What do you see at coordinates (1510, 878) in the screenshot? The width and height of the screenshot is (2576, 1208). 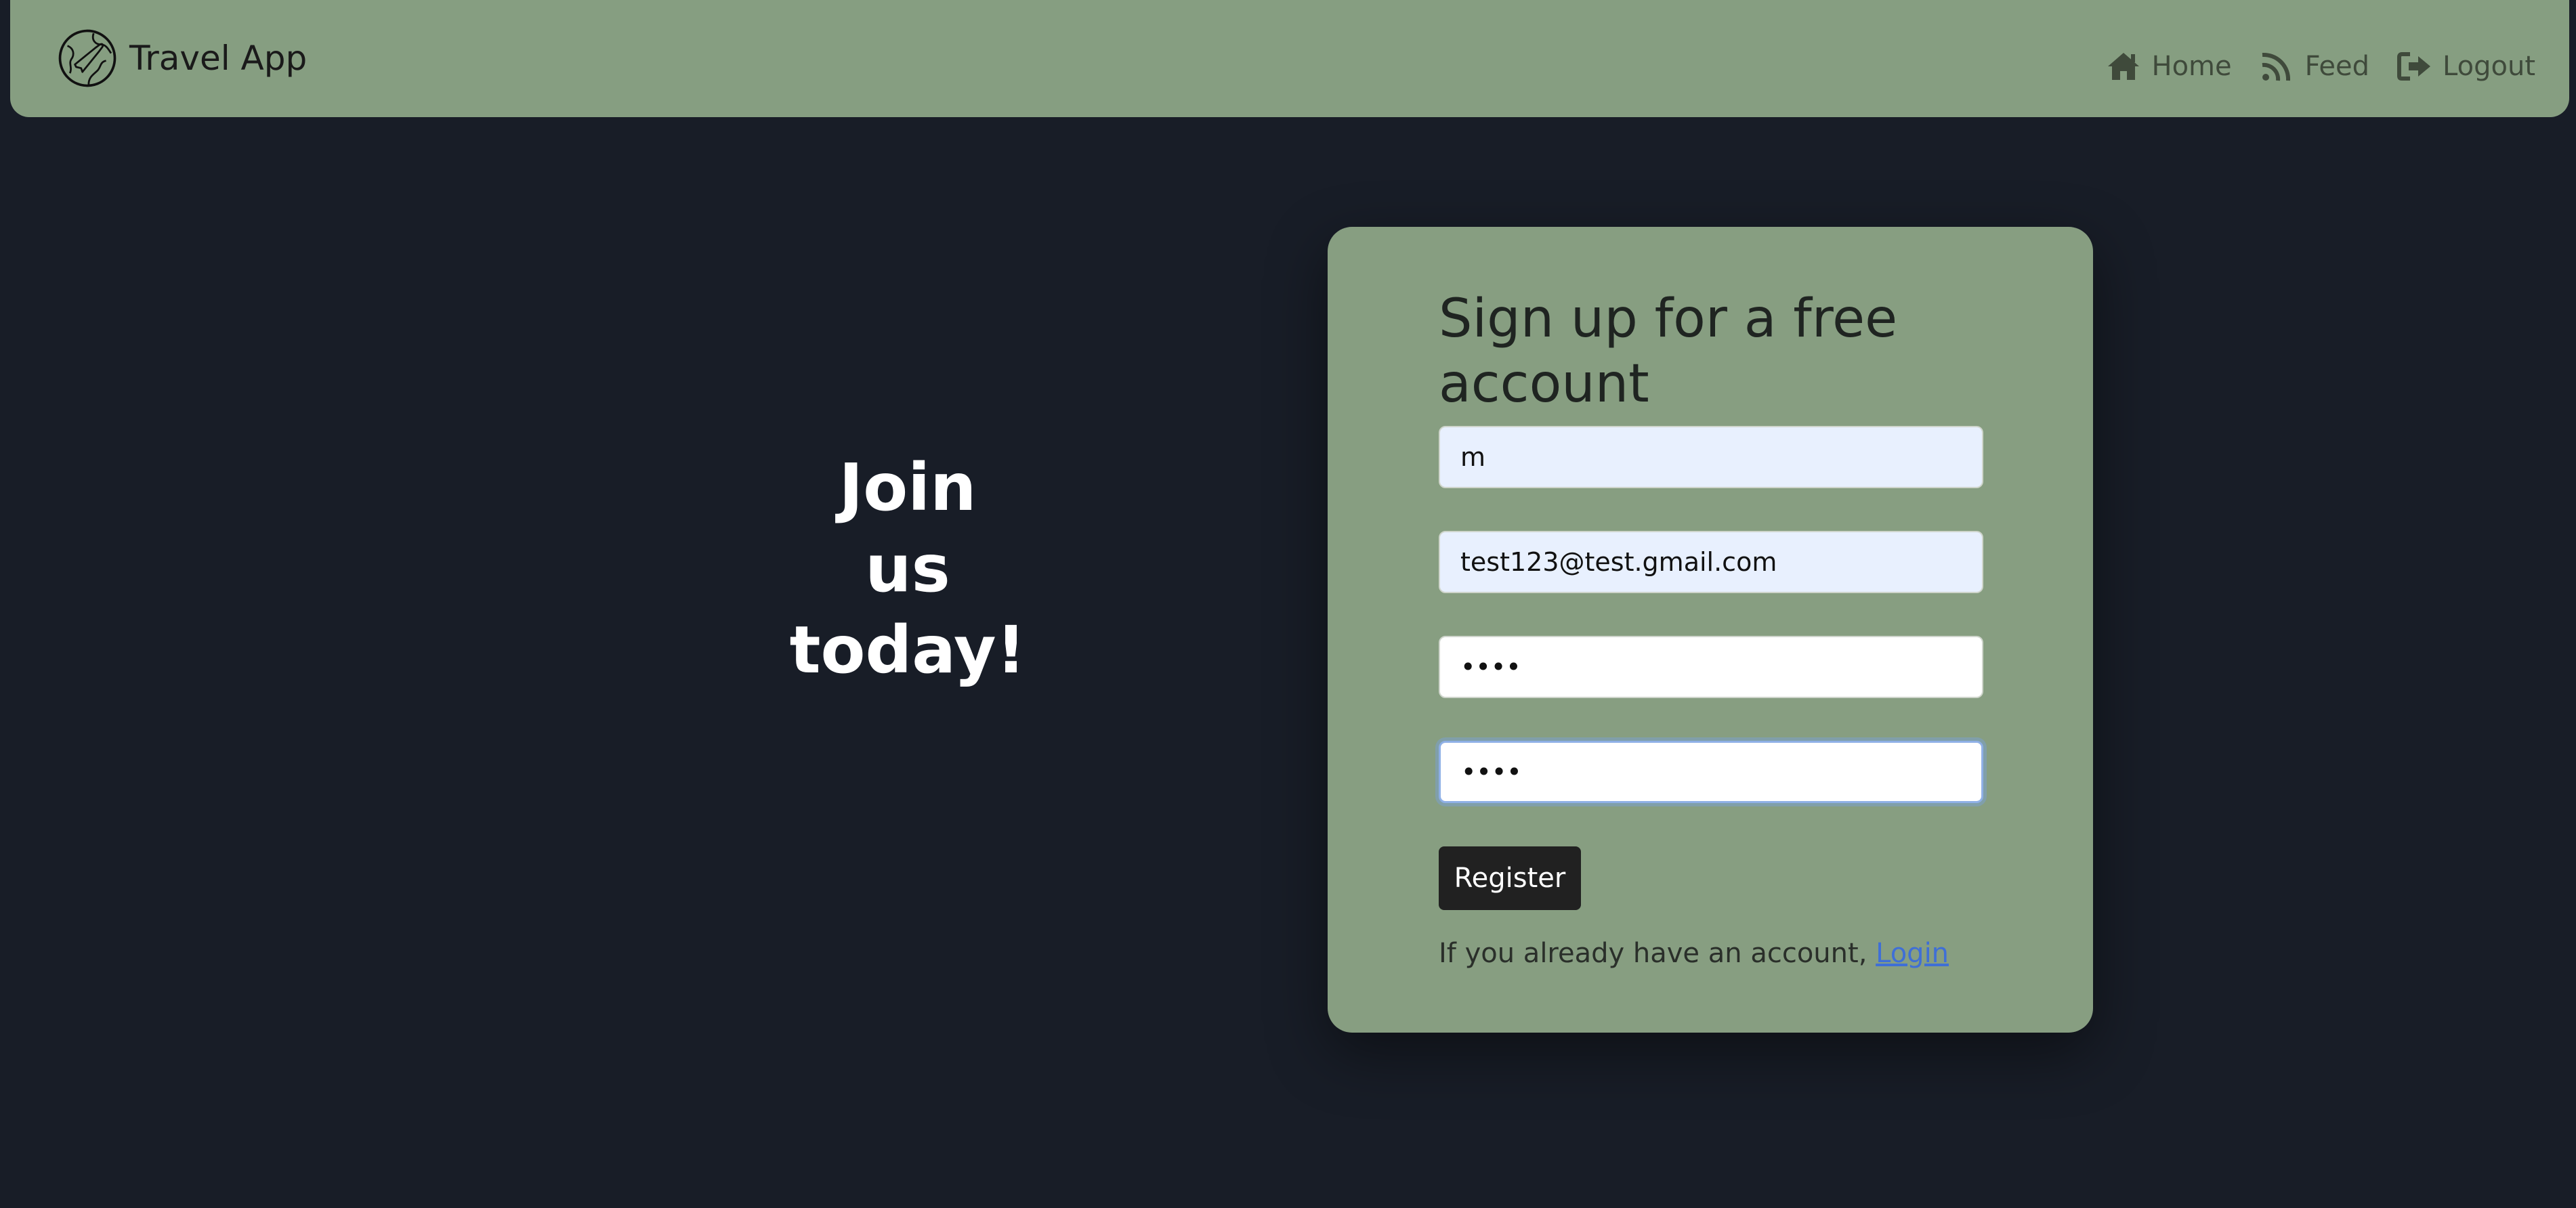 I see `register-button: Register` at bounding box center [1510, 878].